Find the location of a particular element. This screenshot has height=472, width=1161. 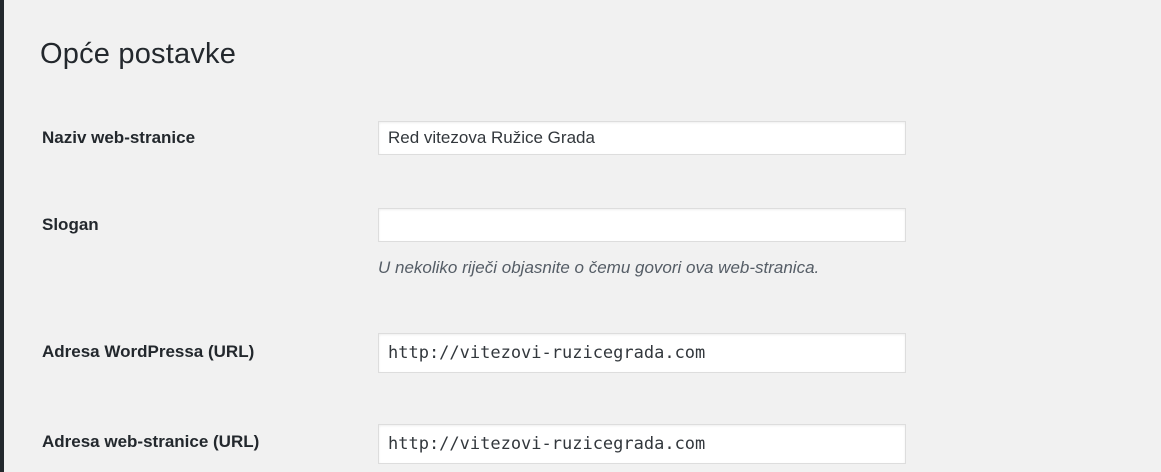

wordpress-address-label: Adresa WordPressa (URL) is located at coordinates (148, 351).